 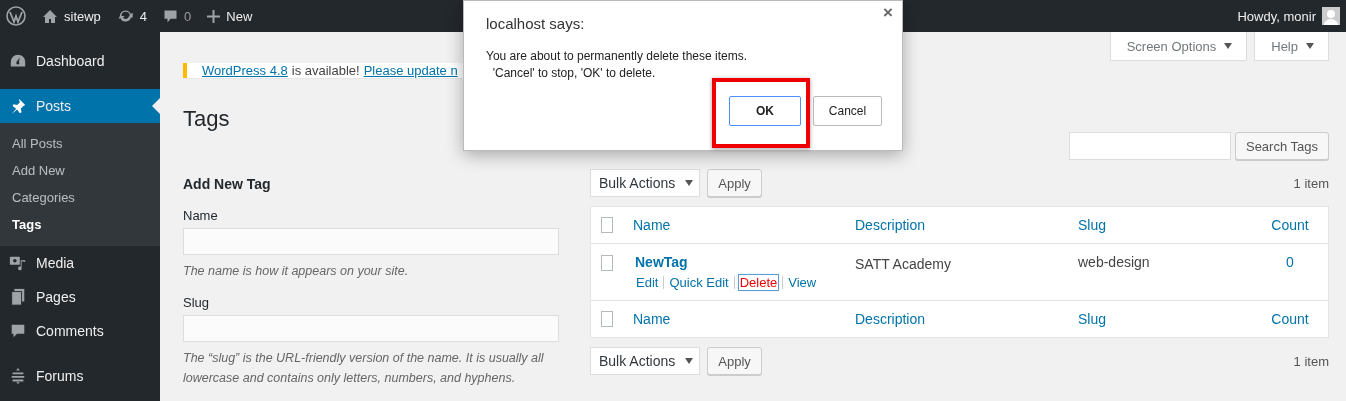 I want to click on new-link: New, so click(x=230, y=16).